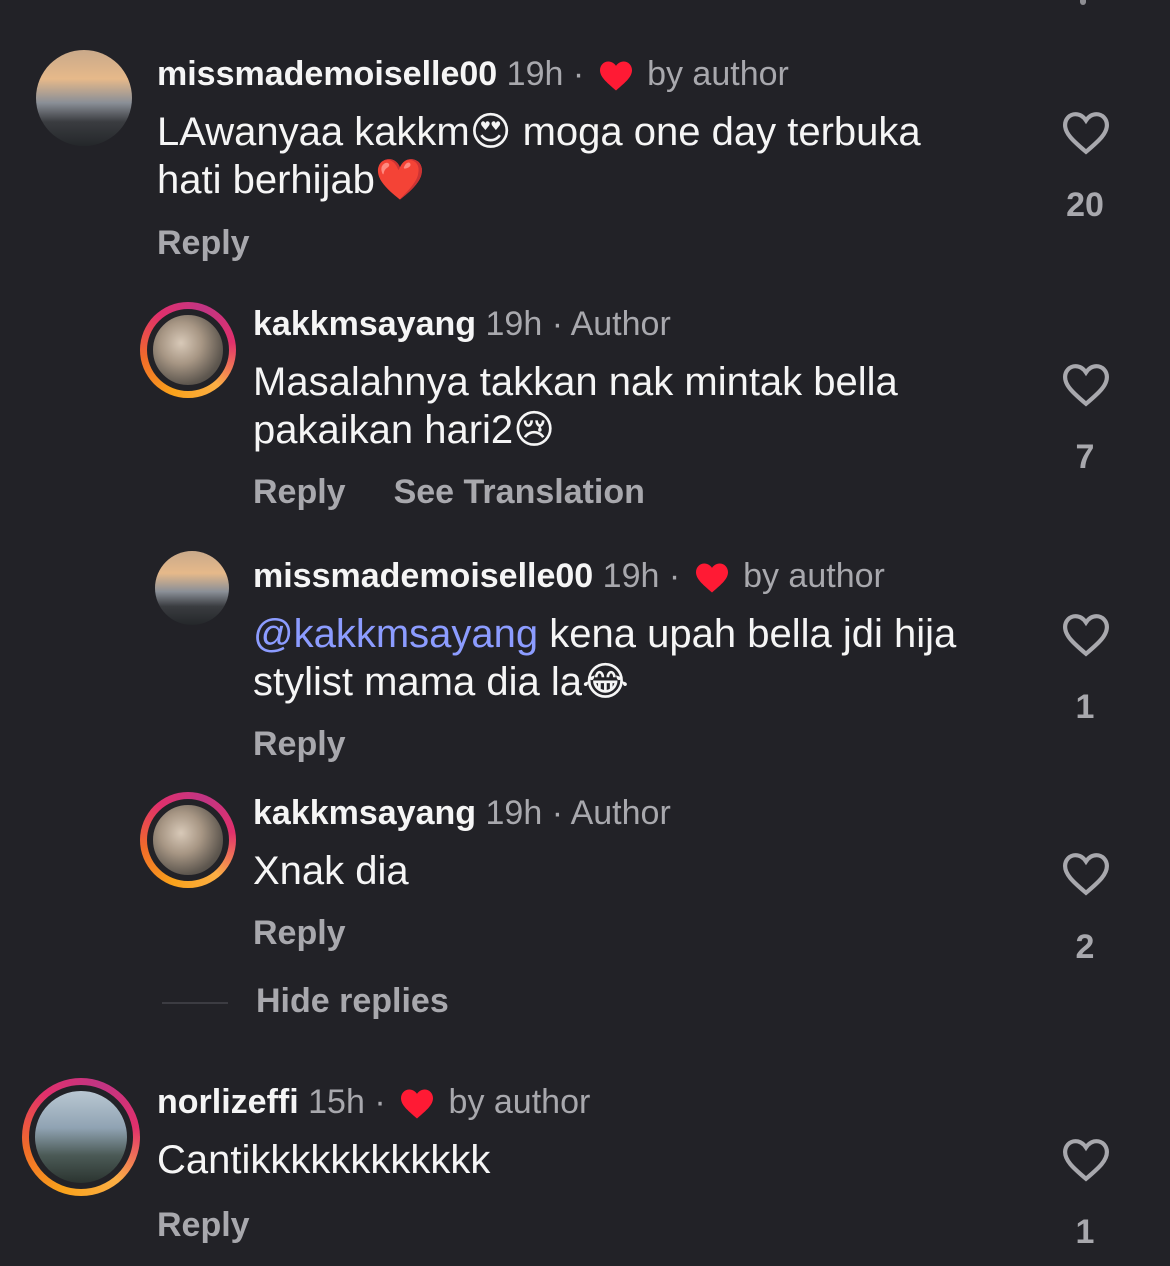 The height and width of the screenshot is (1266, 1170). What do you see at coordinates (331, 871) in the screenshot?
I see `comment-text: Xnak dia` at bounding box center [331, 871].